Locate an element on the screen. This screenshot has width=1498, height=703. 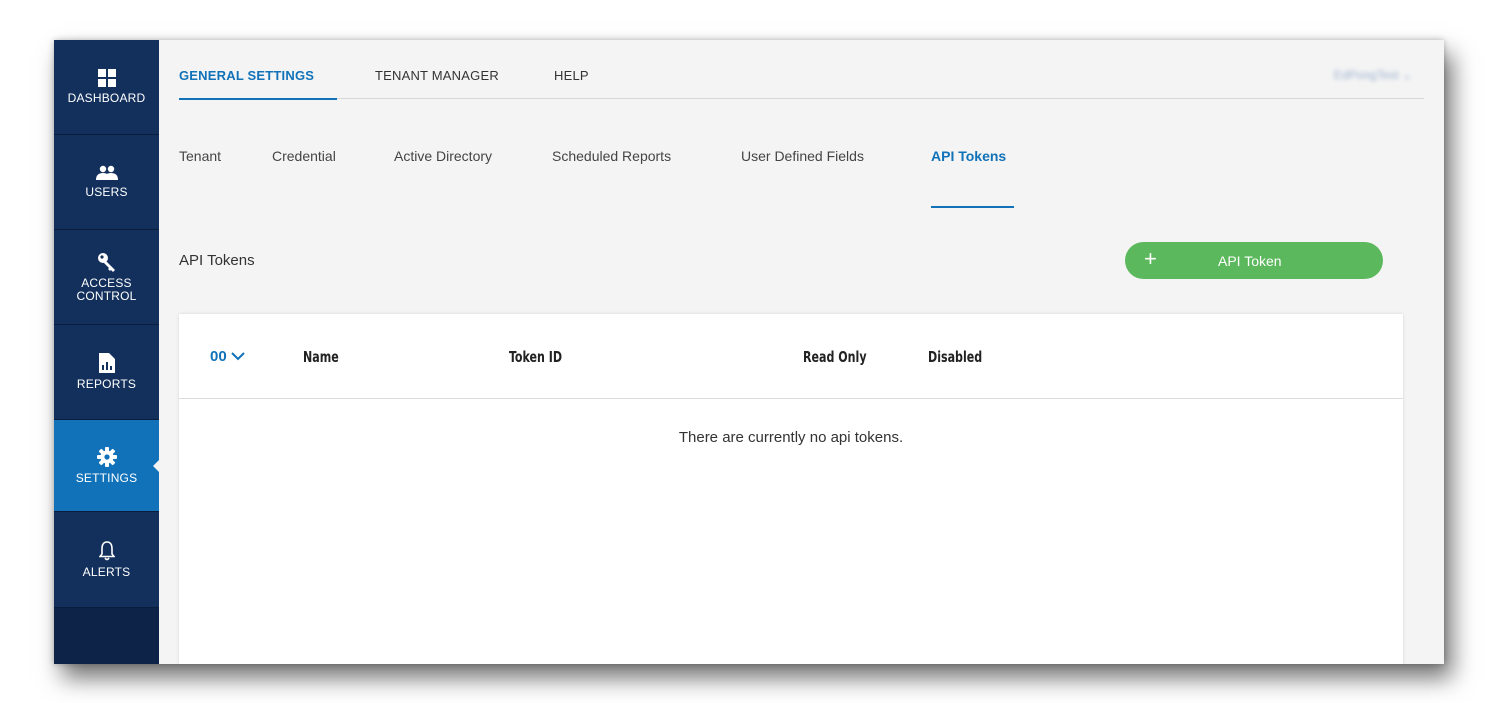
chevron-down-icon: ⌄ is located at coordinates (1406, 75).